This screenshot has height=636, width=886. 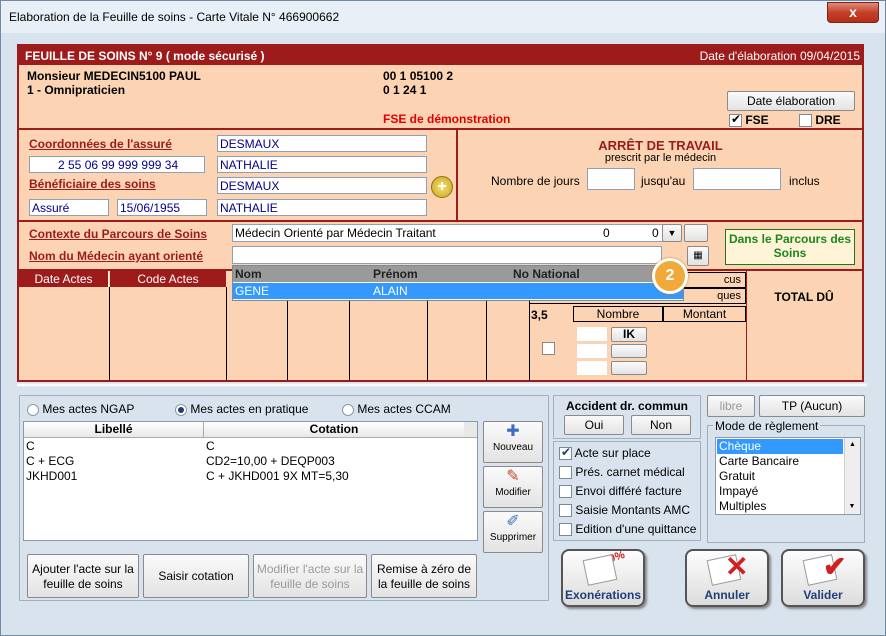 I want to click on dob-field: 15/06/1955, so click(x=162, y=207).